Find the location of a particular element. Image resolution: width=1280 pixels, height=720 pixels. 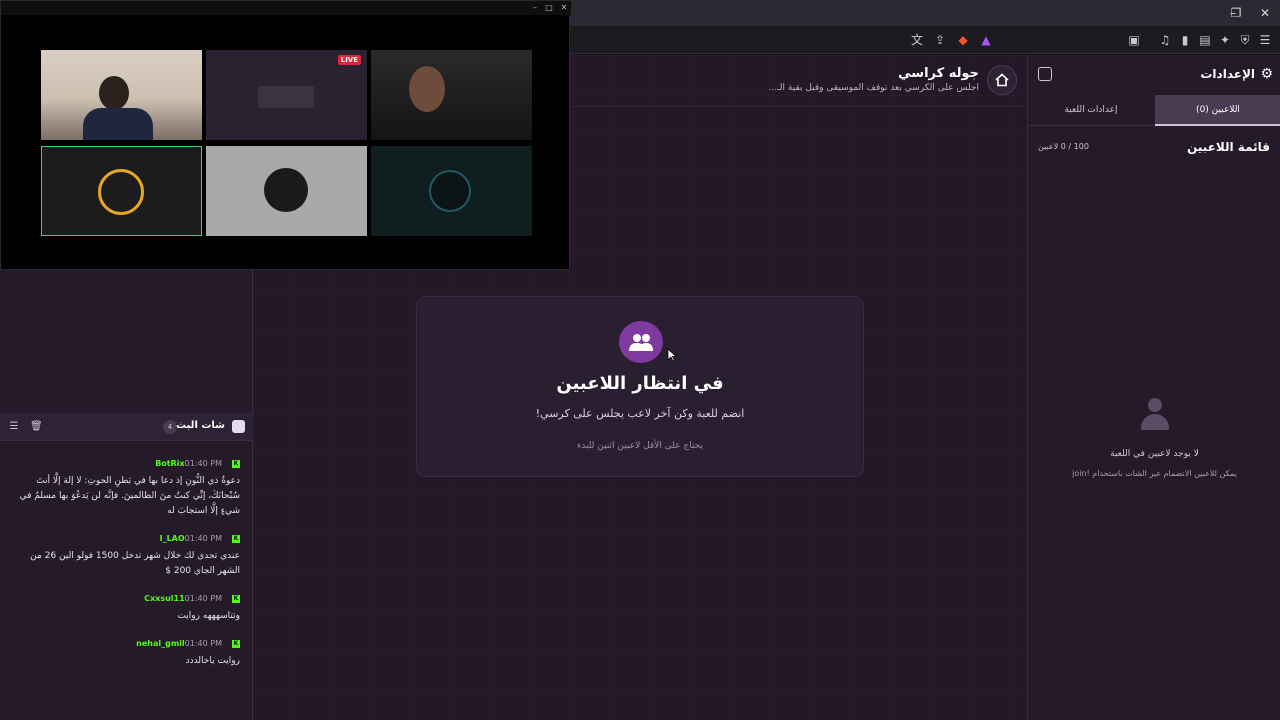

home-icon is located at coordinates (1002, 80).